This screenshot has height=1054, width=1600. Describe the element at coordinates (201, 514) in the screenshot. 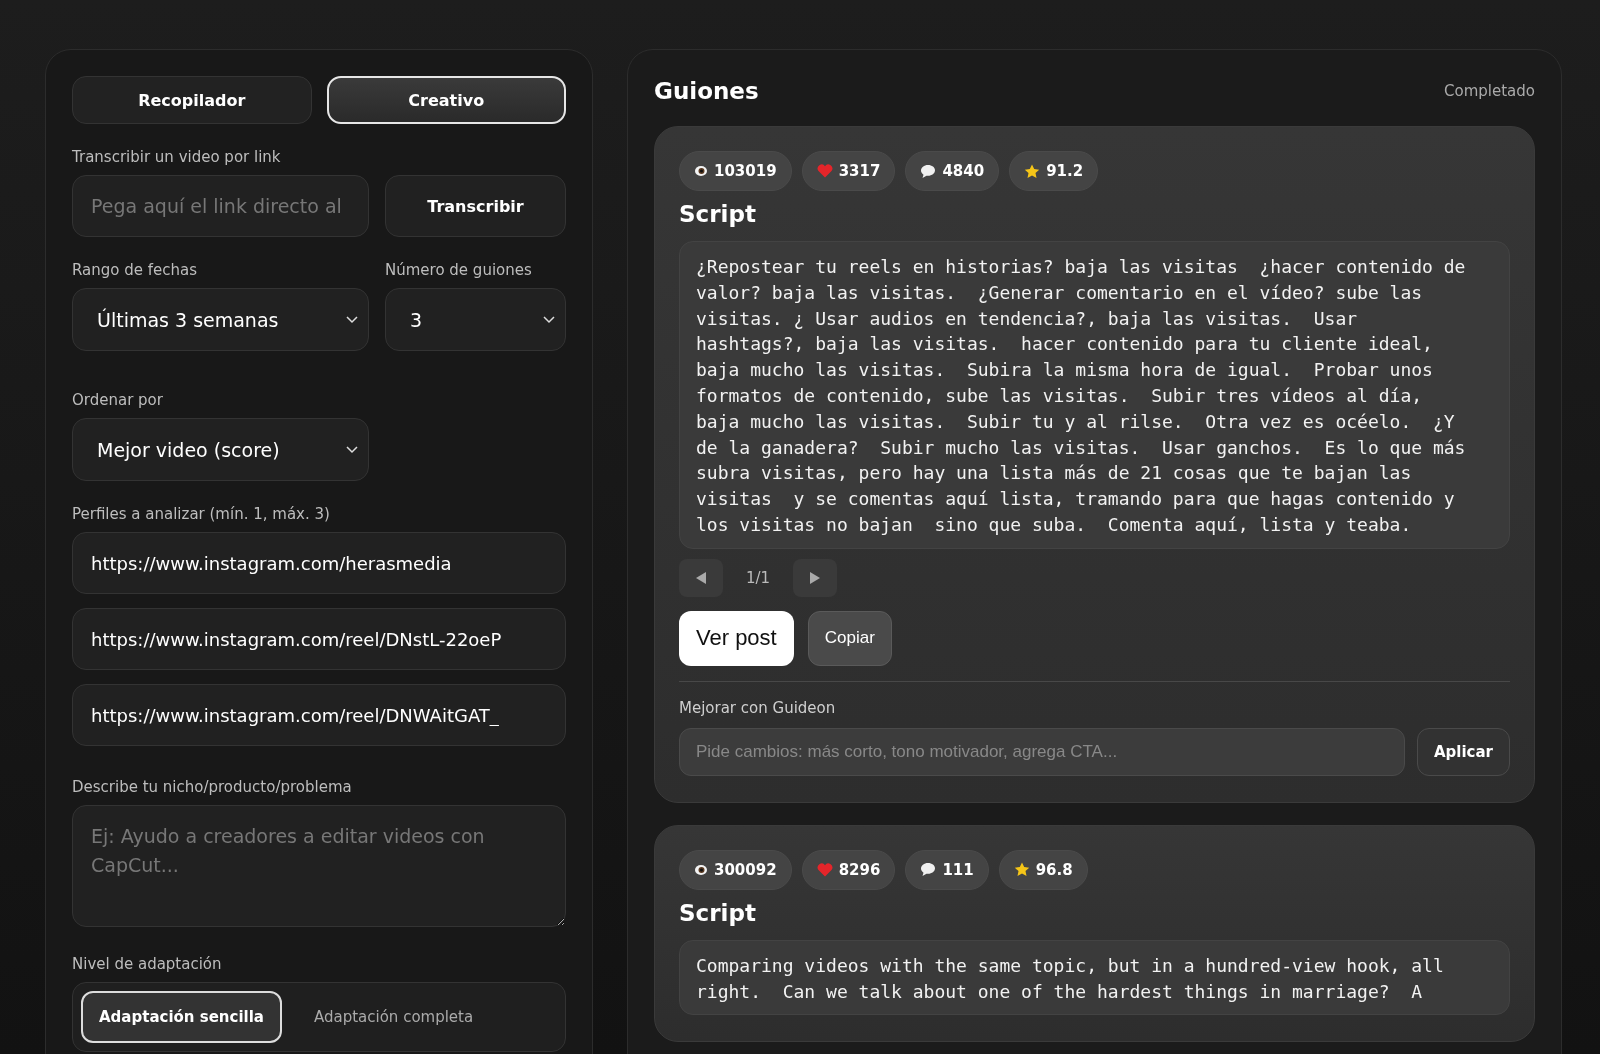

I see `field-label: Perfiles a analizar (mín. 1, máx. 3)` at that location.